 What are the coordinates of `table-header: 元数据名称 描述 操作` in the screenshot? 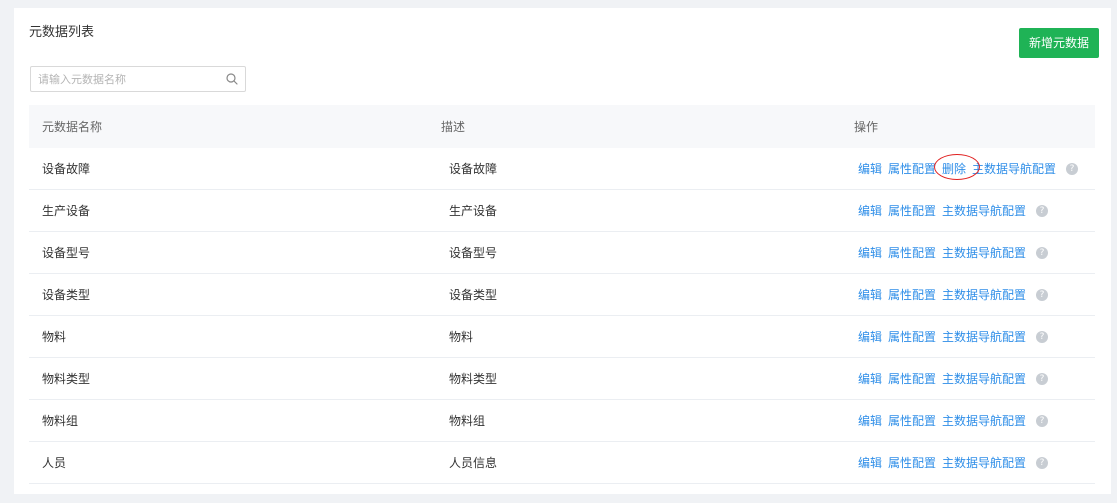 It's located at (562, 126).